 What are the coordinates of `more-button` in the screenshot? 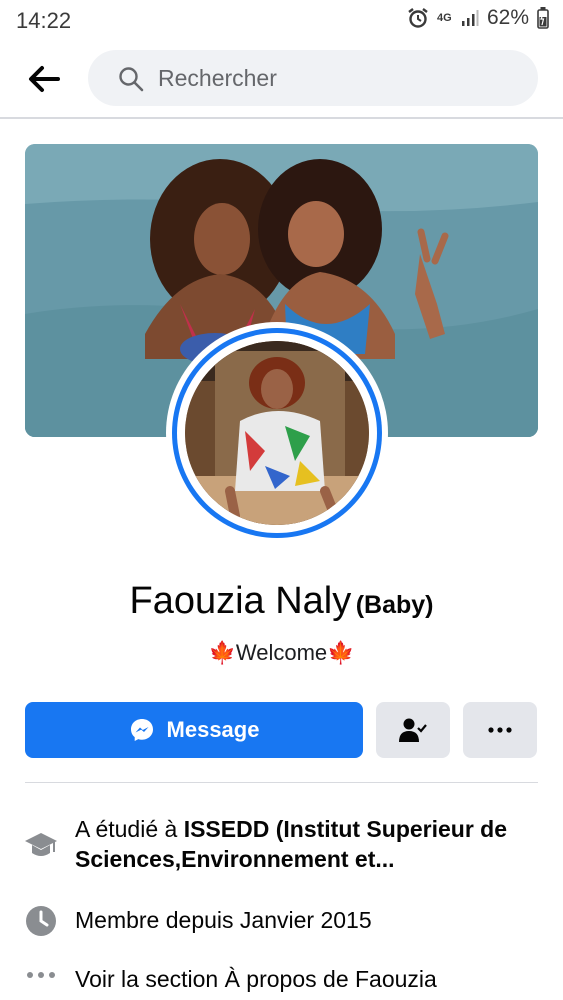 It's located at (500, 730).